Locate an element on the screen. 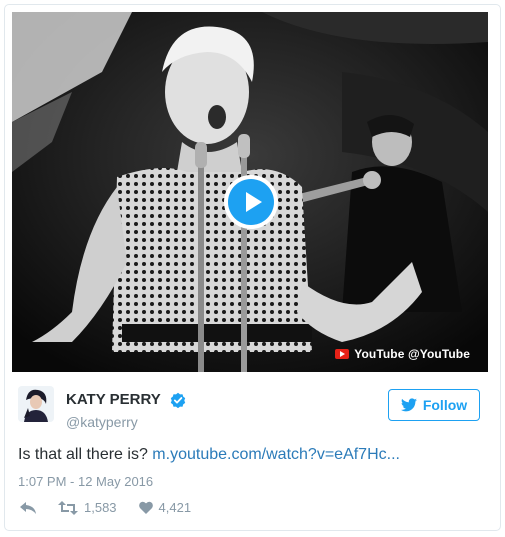 The image size is (505, 537). like-count: 4,421 is located at coordinates (175, 507).